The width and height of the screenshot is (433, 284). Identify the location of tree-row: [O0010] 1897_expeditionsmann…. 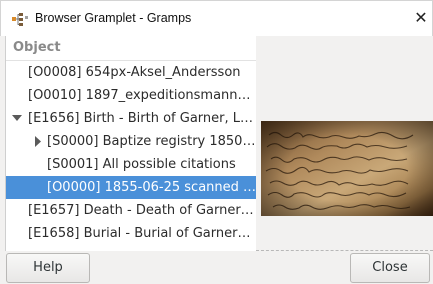
(131, 95).